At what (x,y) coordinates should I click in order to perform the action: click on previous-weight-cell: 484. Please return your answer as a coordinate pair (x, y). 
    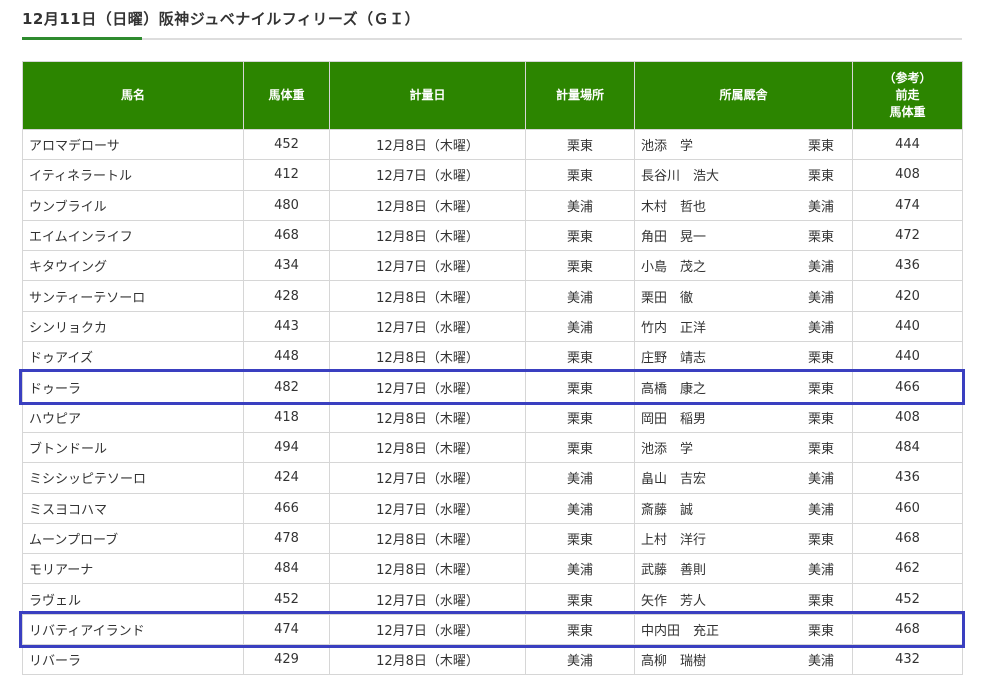
    Looking at the image, I should click on (907, 447).